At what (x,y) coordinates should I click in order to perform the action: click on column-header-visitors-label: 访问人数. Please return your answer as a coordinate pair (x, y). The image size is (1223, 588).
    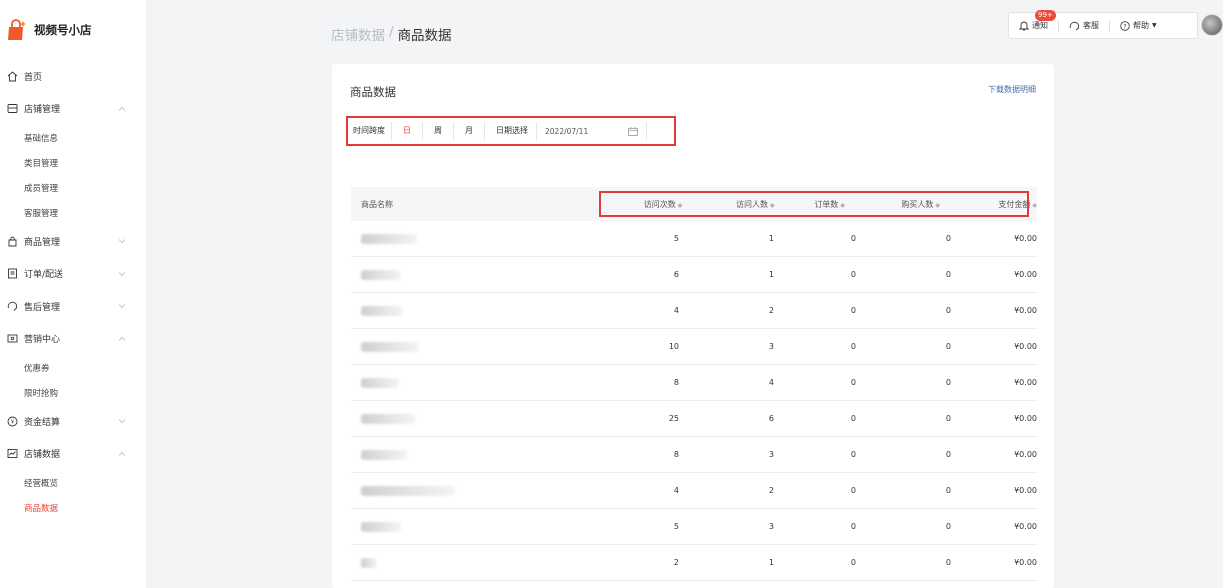
    Looking at the image, I should click on (751, 204).